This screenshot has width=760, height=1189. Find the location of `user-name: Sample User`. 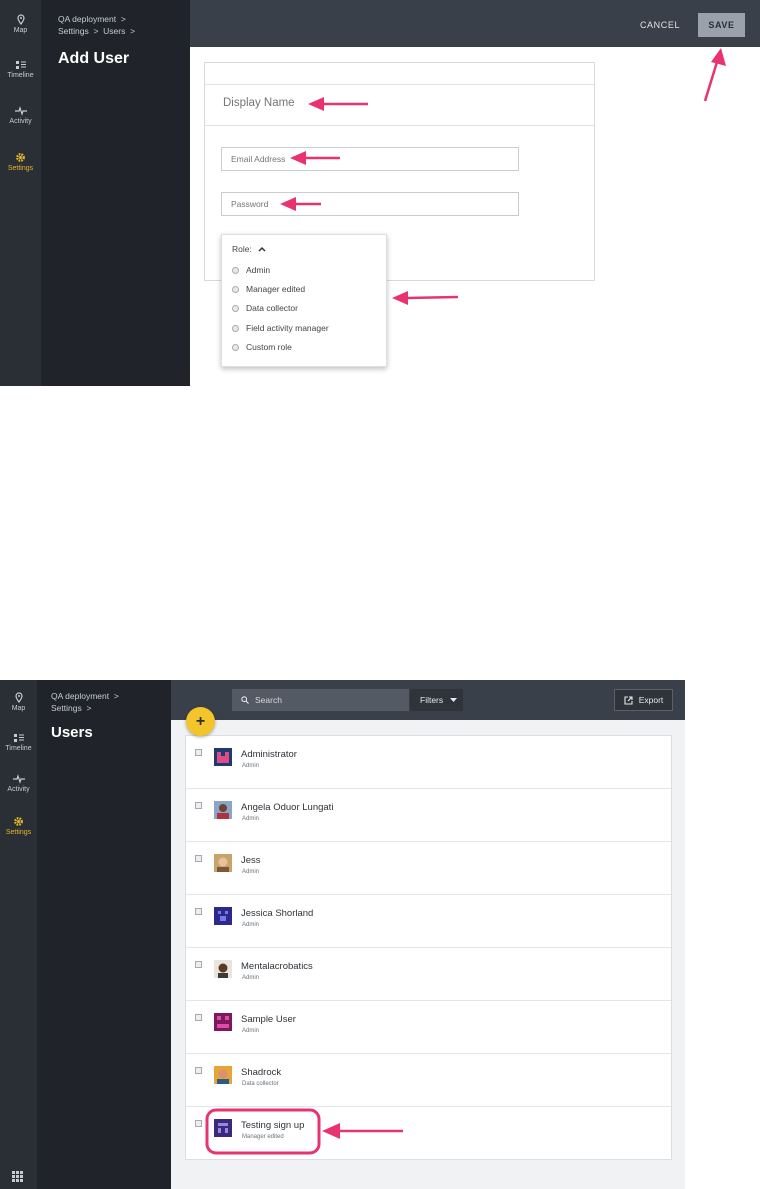

user-name: Sample User is located at coordinates (268, 1019).